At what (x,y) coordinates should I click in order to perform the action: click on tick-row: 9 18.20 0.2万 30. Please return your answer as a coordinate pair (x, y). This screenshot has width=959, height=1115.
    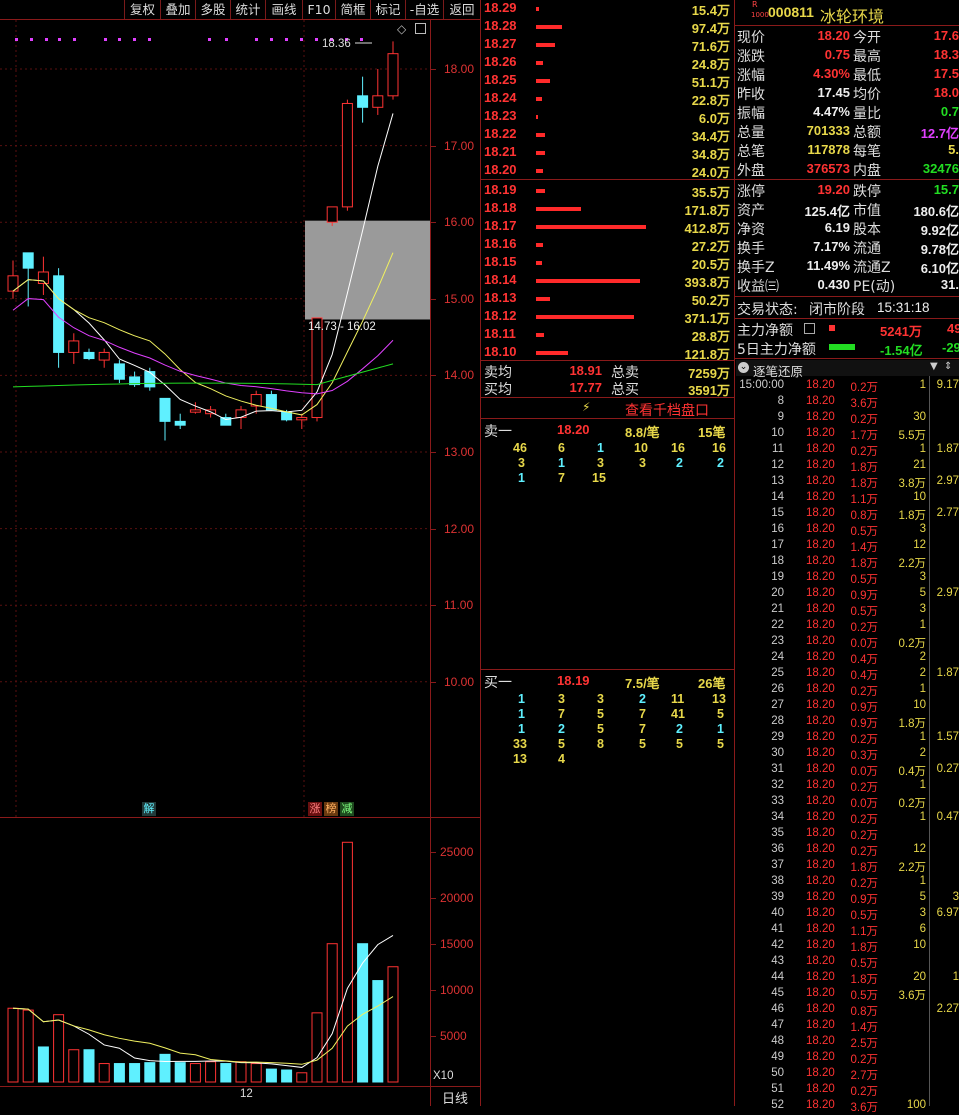
    Looking at the image, I should click on (847, 419).